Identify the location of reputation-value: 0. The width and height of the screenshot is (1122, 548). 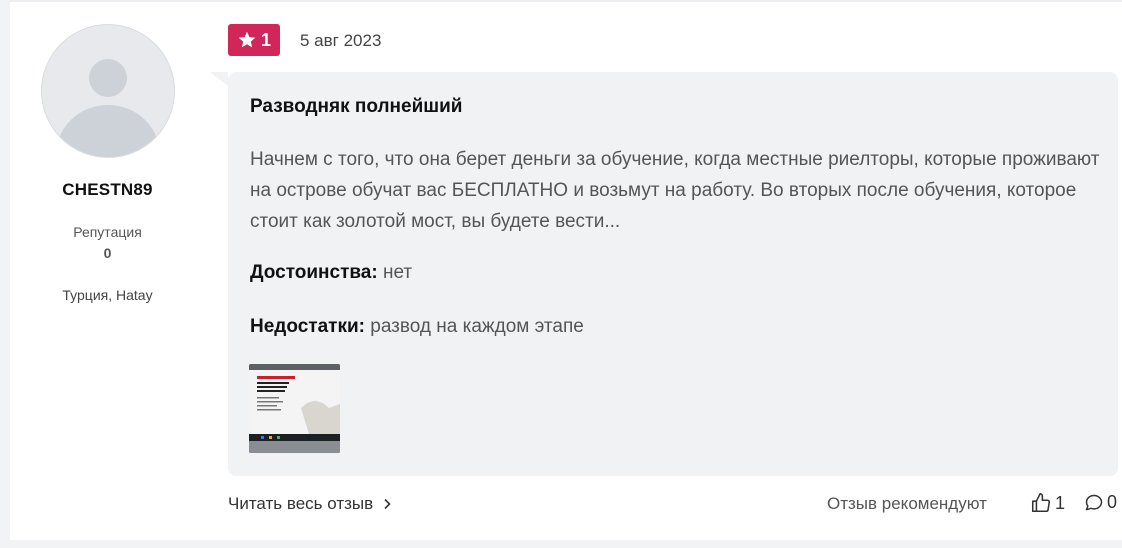
(107, 253).